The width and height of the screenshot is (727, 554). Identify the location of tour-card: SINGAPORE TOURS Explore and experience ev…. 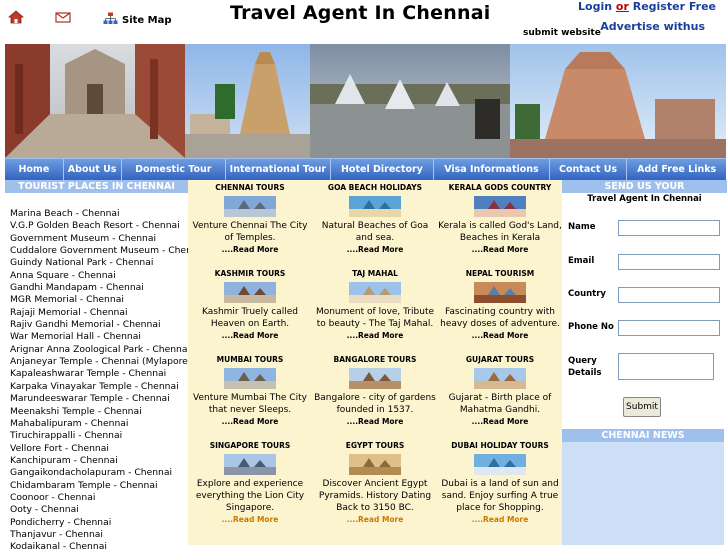
(250, 482).